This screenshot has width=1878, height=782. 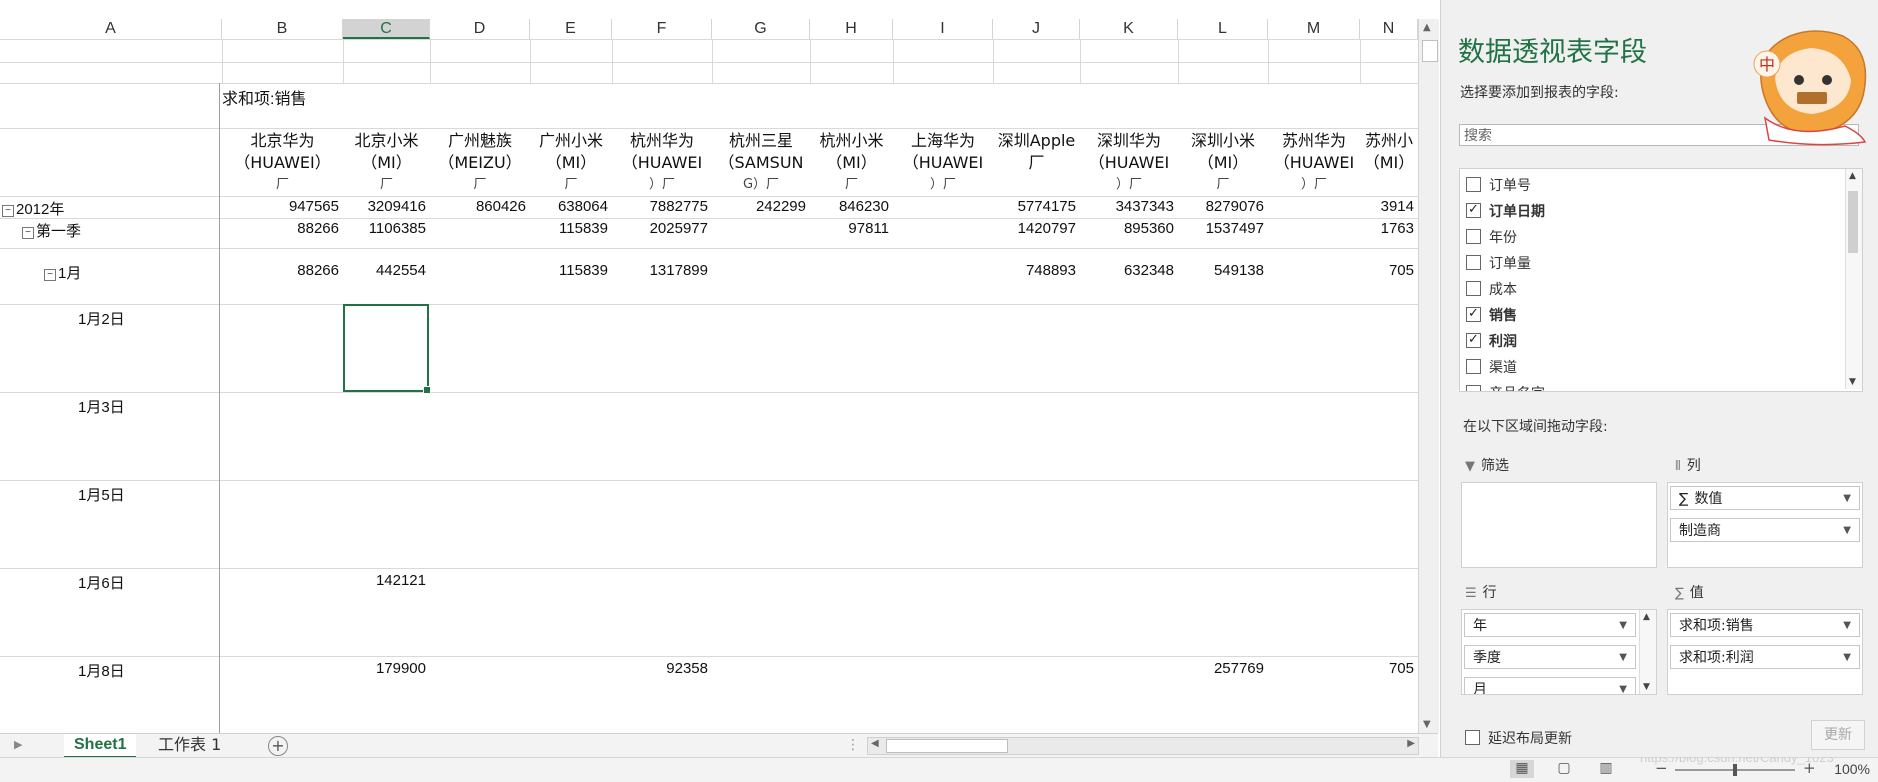 I want to click on rows-area: ▲ ▼ 年 ▼ 季度 ▼ 月 ▼, so click(x=1559, y=652).